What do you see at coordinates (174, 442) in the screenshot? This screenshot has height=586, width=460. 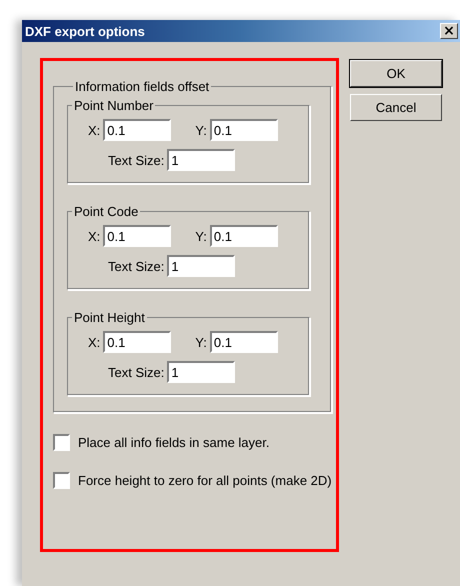 I see `checkbox-label: Place all info fields in same layer.` at bounding box center [174, 442].